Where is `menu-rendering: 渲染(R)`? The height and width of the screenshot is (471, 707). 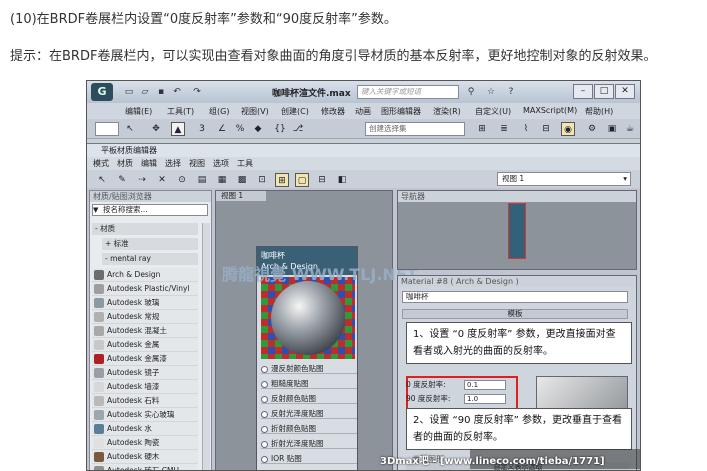 menu-rendering: 渲染(R) is located at coordinates (447, 111).